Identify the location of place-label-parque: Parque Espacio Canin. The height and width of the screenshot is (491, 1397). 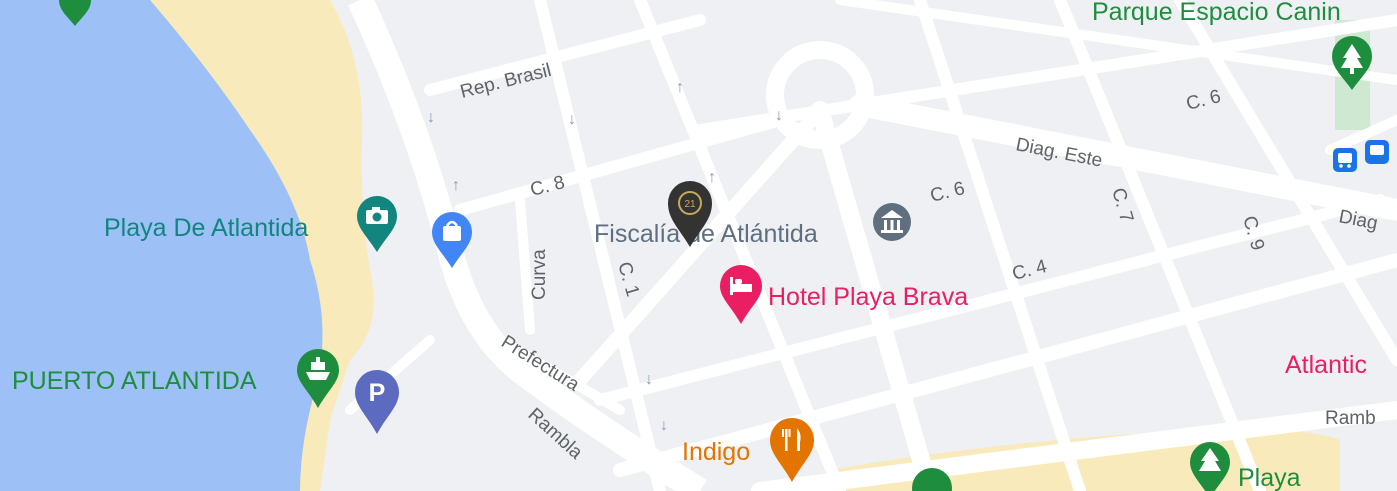
(1216, 13).